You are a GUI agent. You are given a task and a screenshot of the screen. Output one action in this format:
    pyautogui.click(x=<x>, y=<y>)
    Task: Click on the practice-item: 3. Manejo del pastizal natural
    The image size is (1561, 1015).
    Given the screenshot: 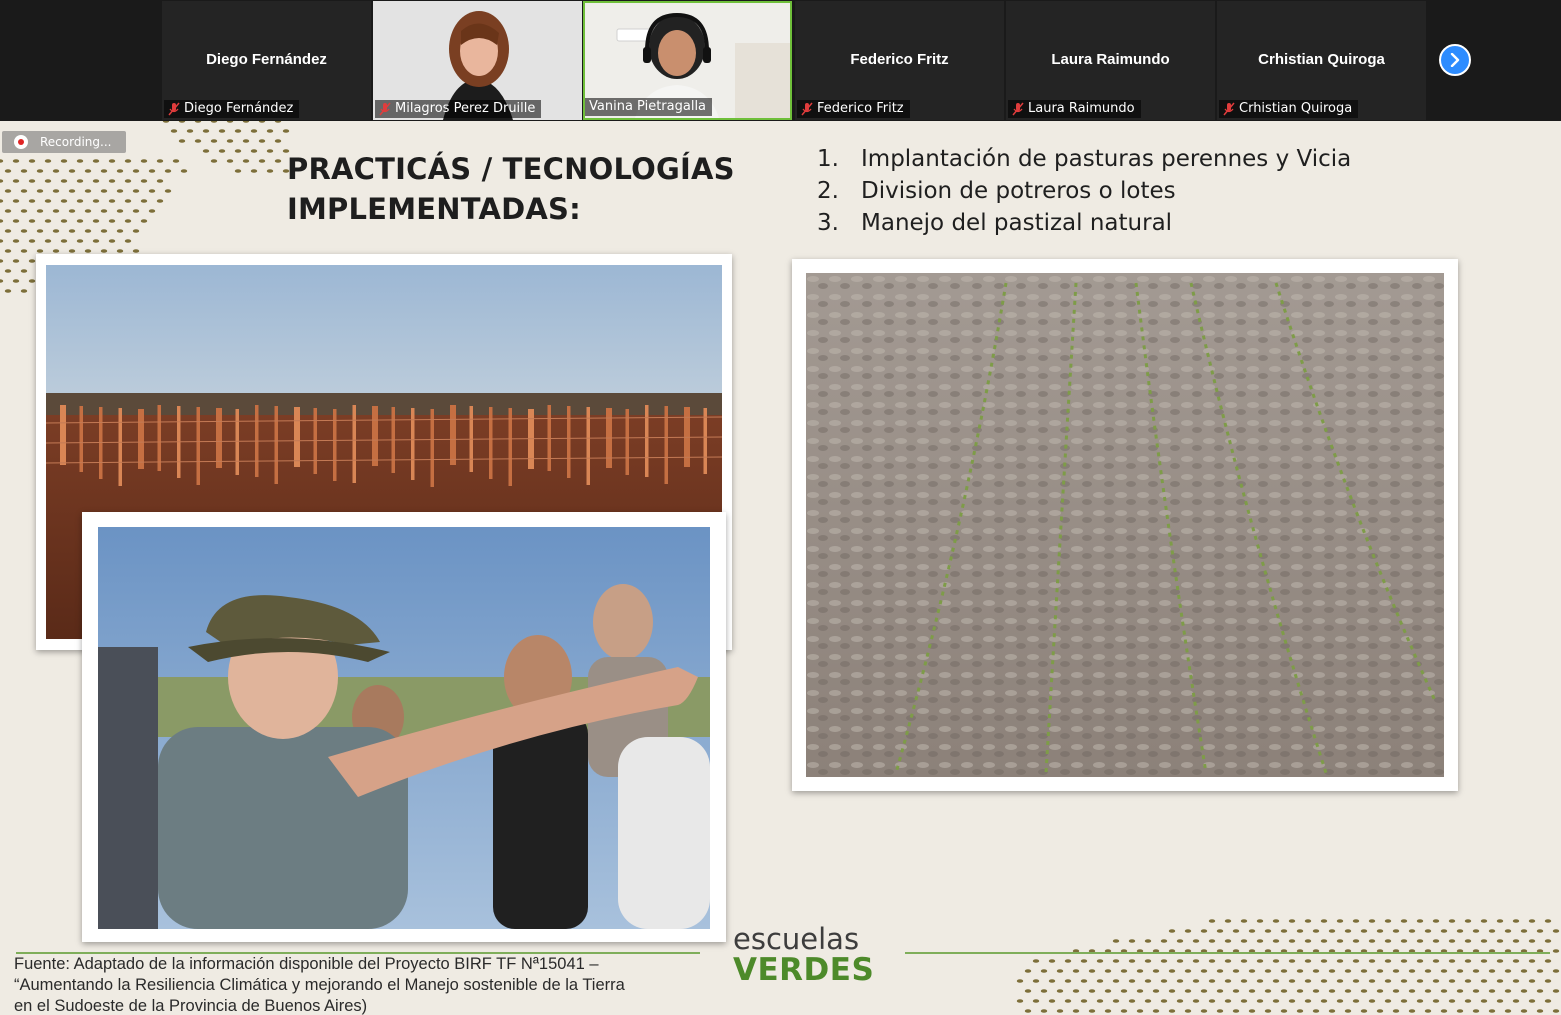 What is the action you would take?
    pyautogui.click(x=1157, y=223)
    